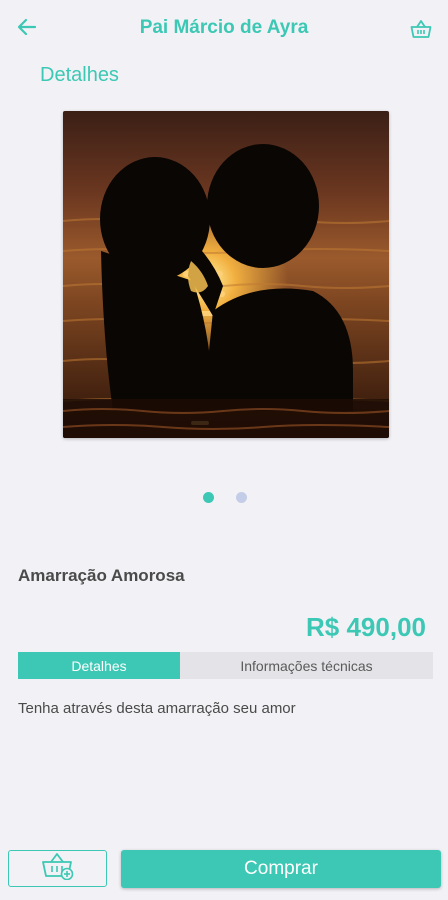  I want to click on tab-informacoes-tecnicas: Informações técnicas, so click(306, 665).